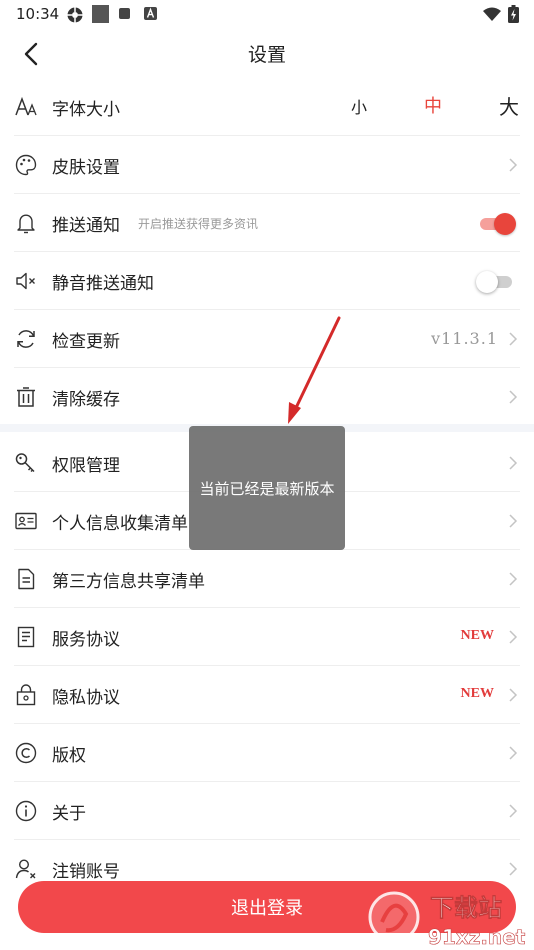  I want to click on agreement-document-icon, so click(26, 637).